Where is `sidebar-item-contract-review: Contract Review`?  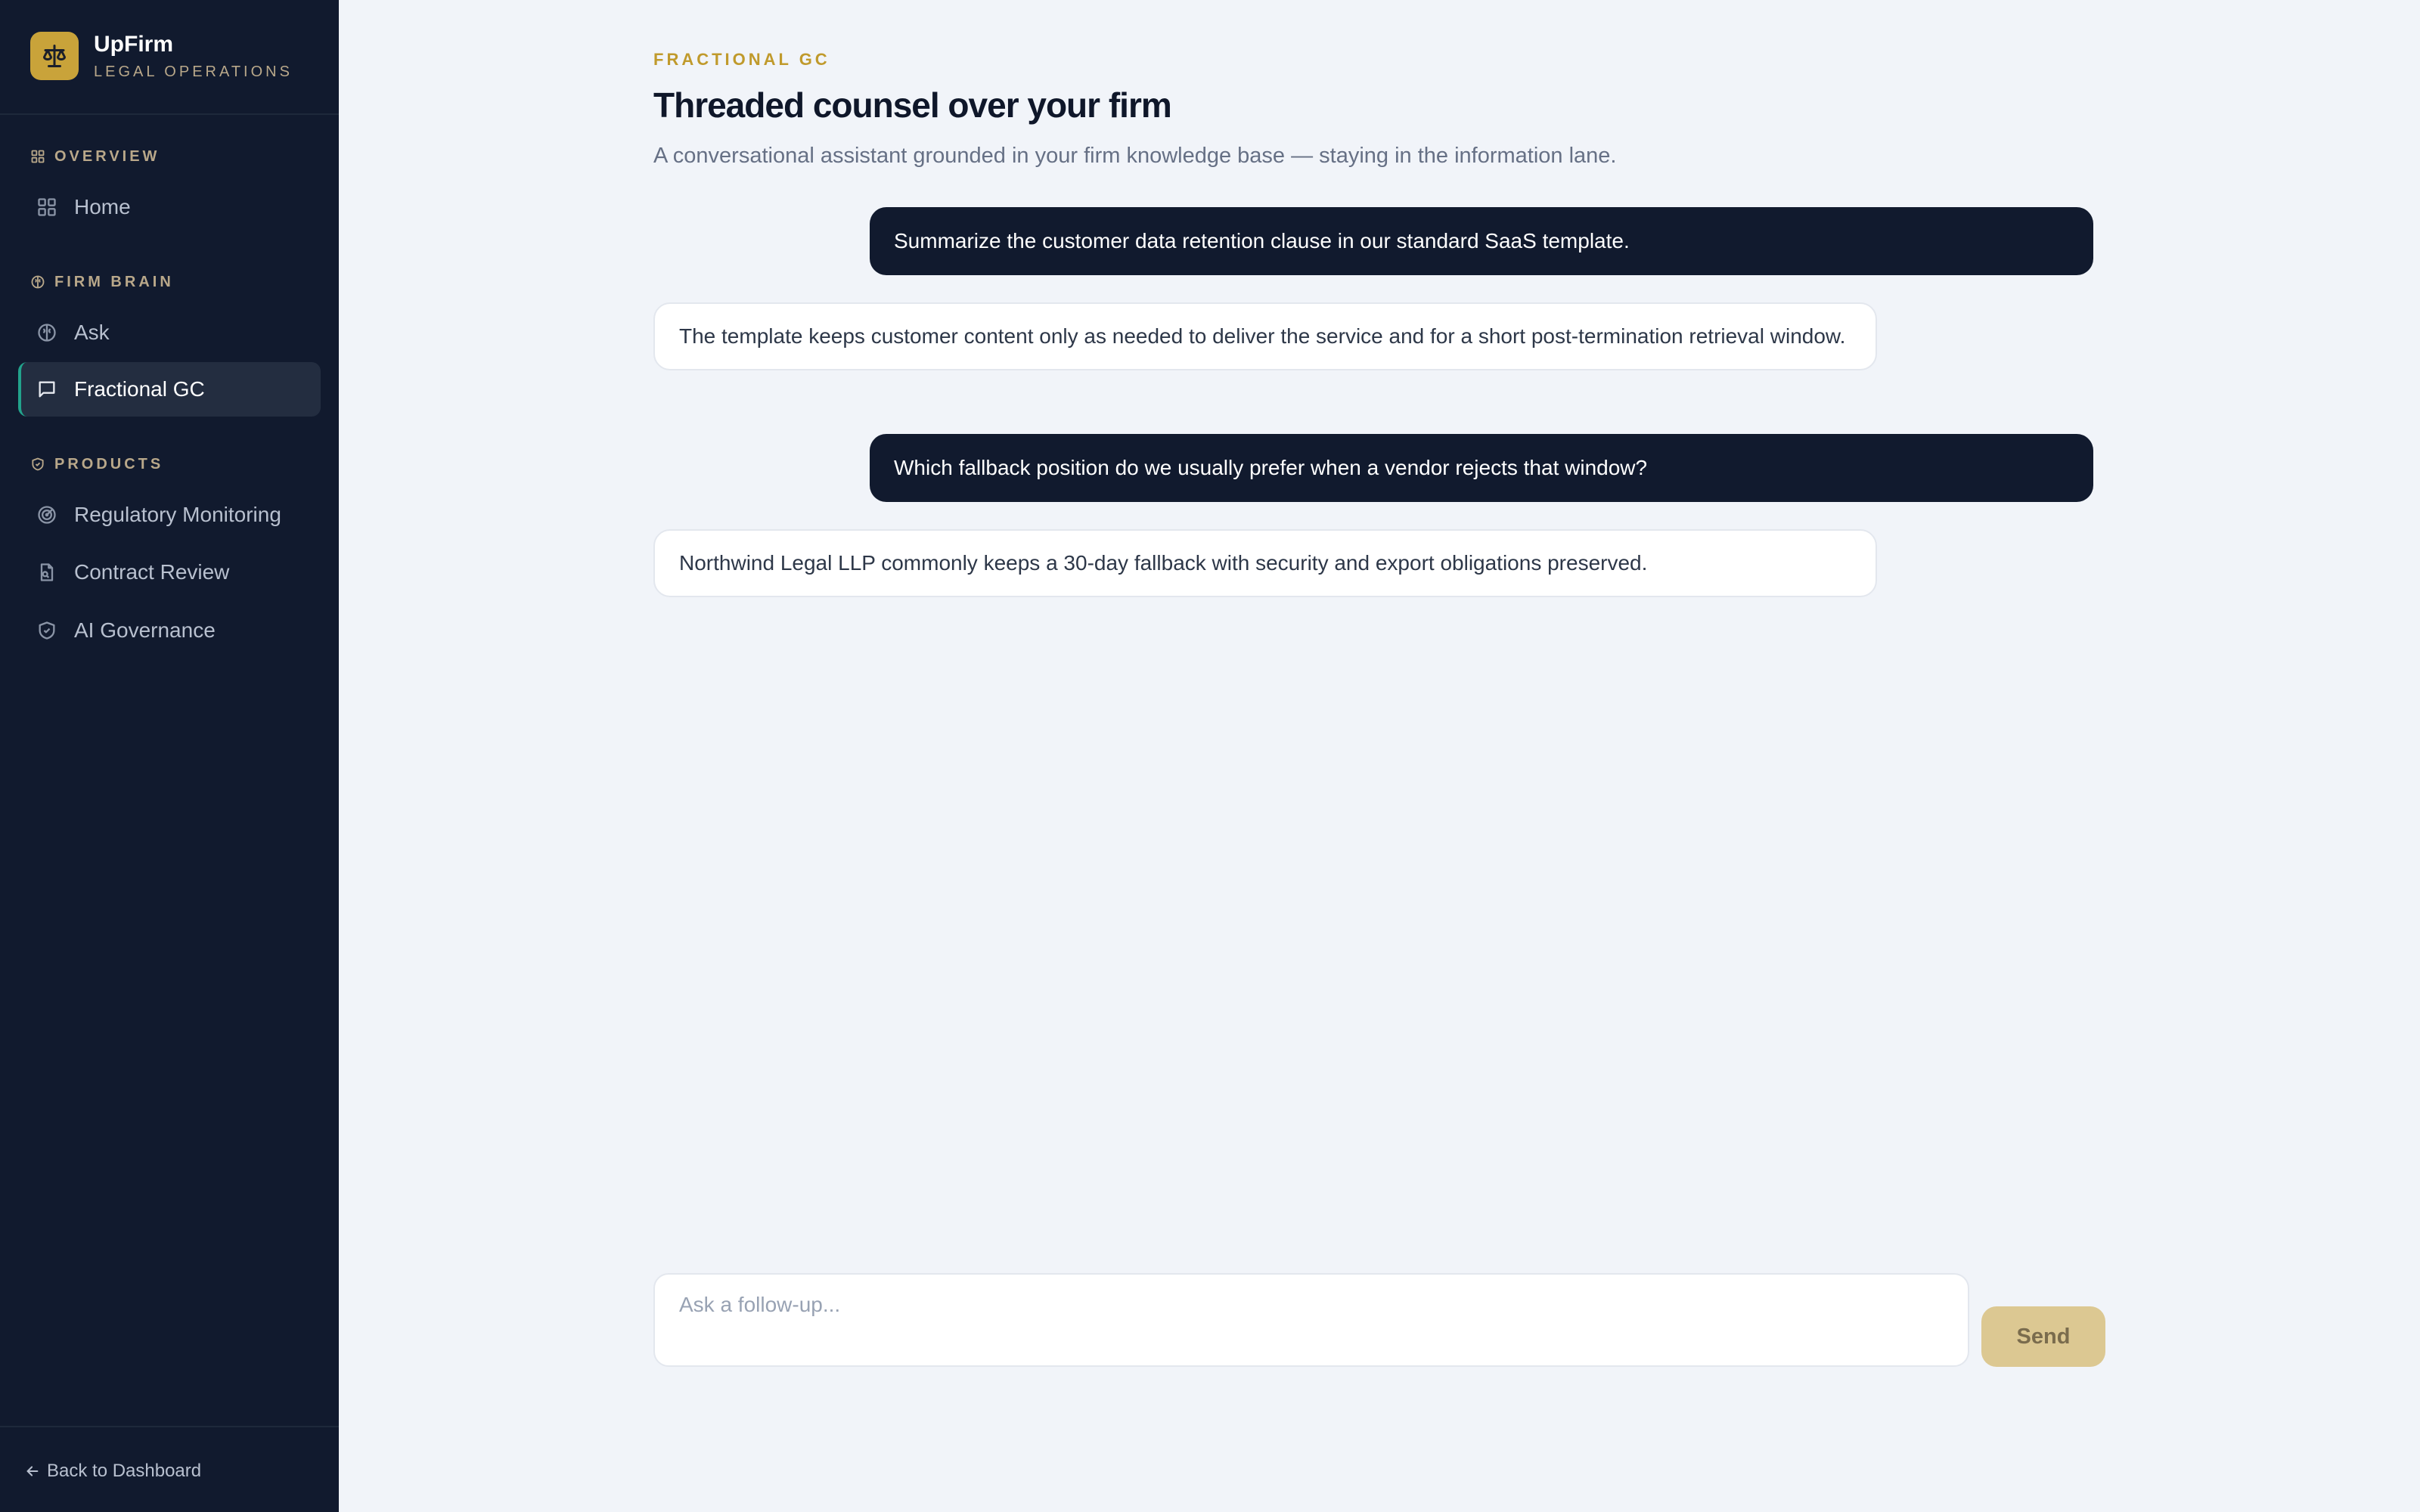
sidebar-item-contract-review: Contract Review is located at coordinates (169, 572).